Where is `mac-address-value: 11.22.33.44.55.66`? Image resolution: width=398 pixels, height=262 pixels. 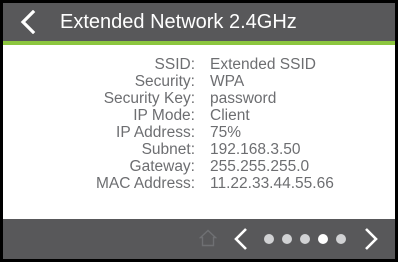
mac-address-value: 11.22.33.44.55.66 is located at coordinates (272, 183).